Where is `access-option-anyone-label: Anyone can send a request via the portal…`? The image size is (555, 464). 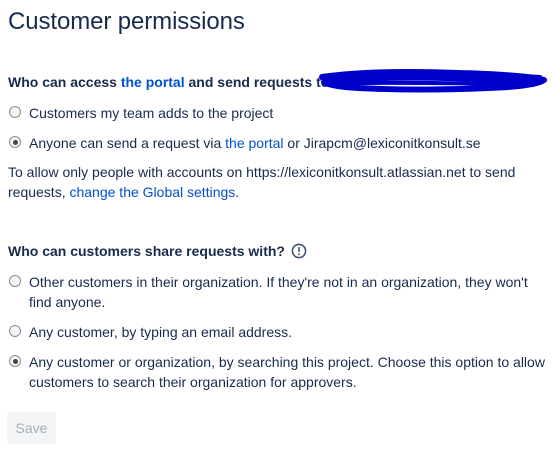
access-option-anyone-label: Anyone can send a request via the portal… is located at coordinates (288, 143).